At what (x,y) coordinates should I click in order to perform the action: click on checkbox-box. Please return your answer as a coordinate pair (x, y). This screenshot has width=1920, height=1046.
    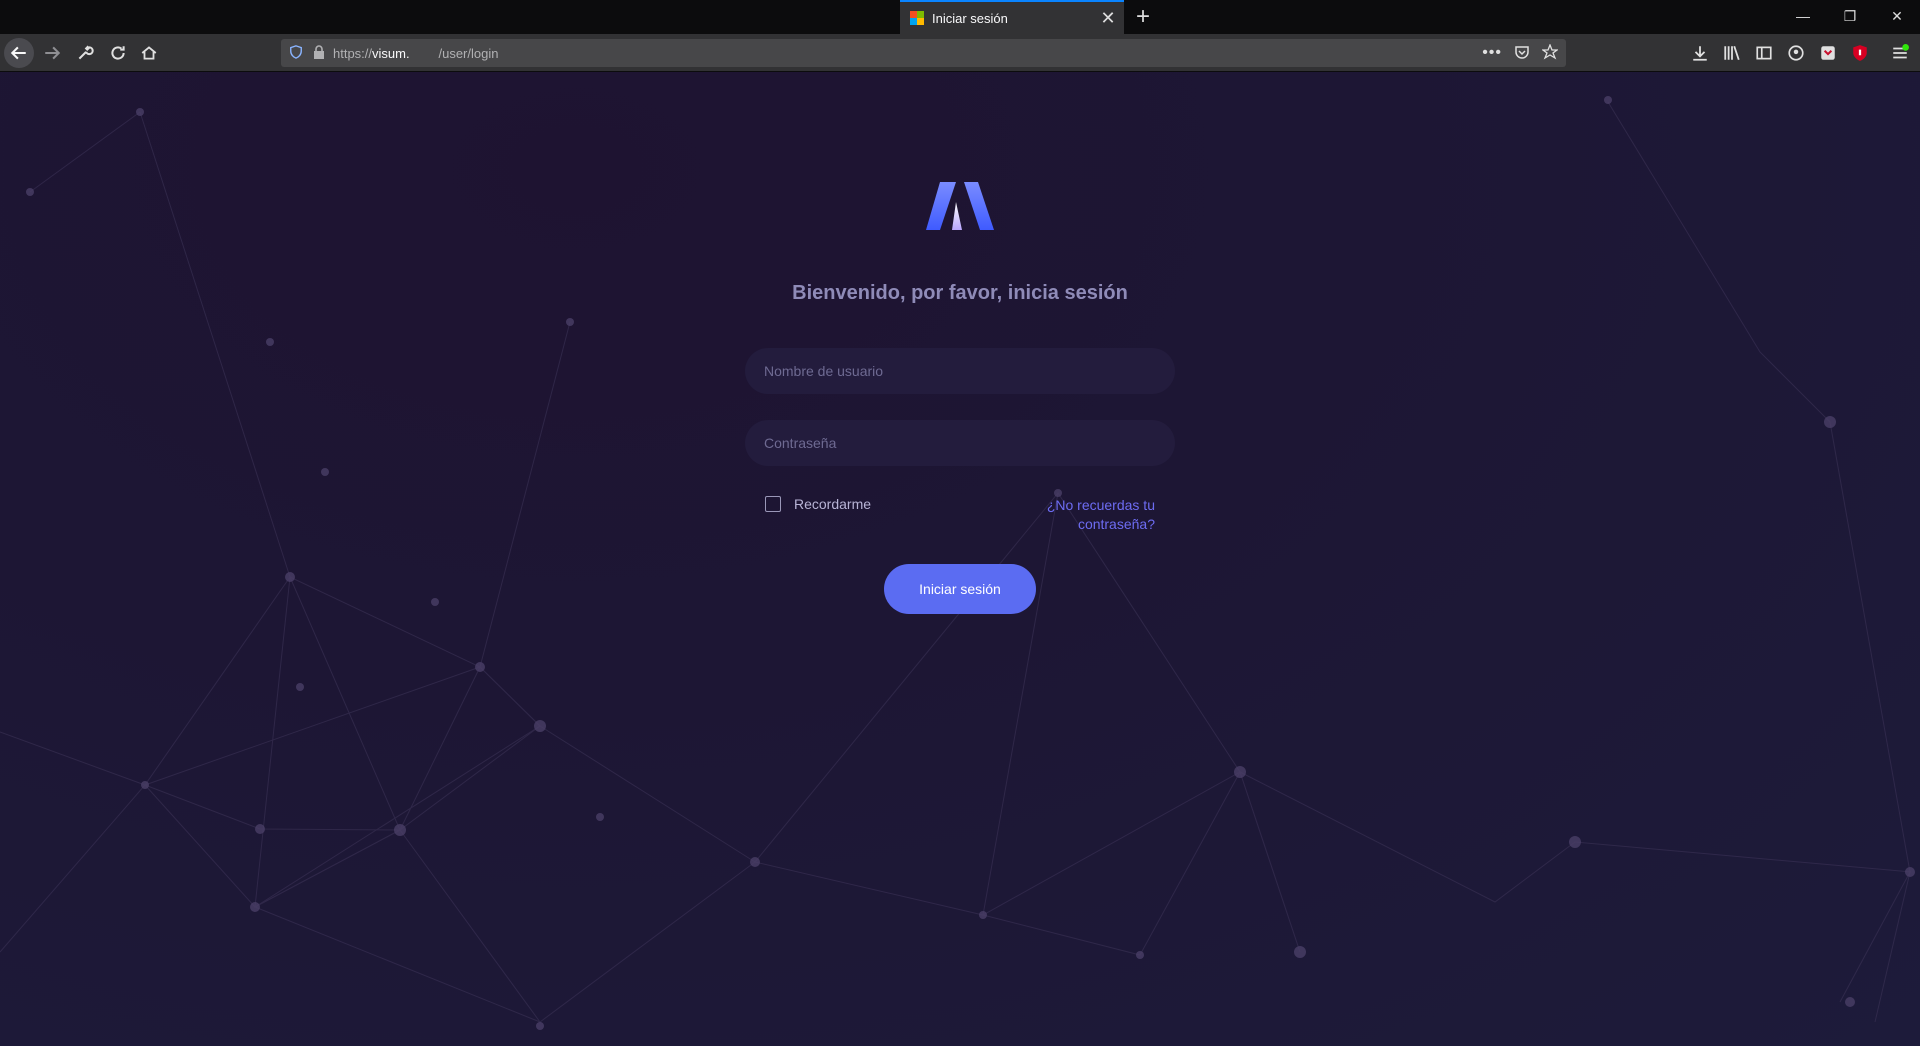
    Looking at the image, I should click on (773, 504).